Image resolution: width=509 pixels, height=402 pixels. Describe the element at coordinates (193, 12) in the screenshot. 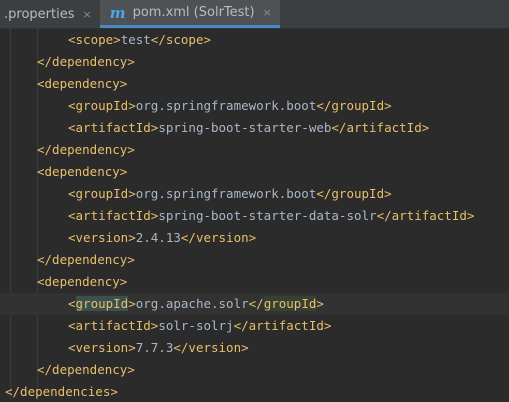

I see `tab-label: pom.xml (SolrTest)` at that location.